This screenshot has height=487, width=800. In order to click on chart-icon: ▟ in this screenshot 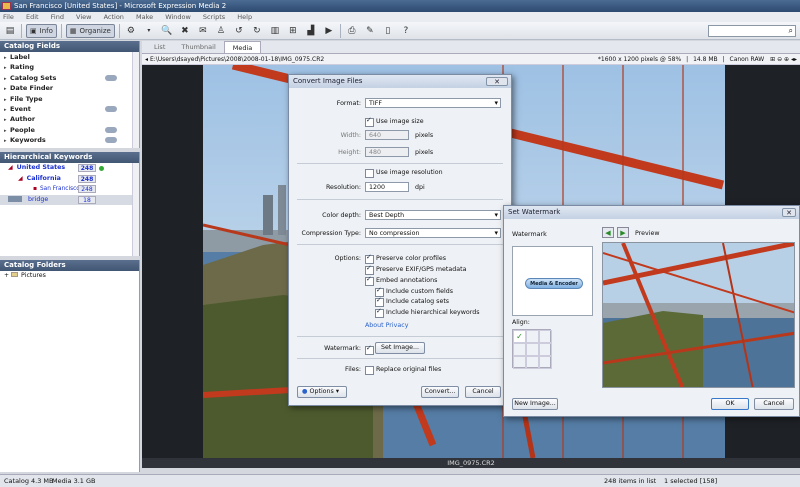, I will do `click(311, 31)`.